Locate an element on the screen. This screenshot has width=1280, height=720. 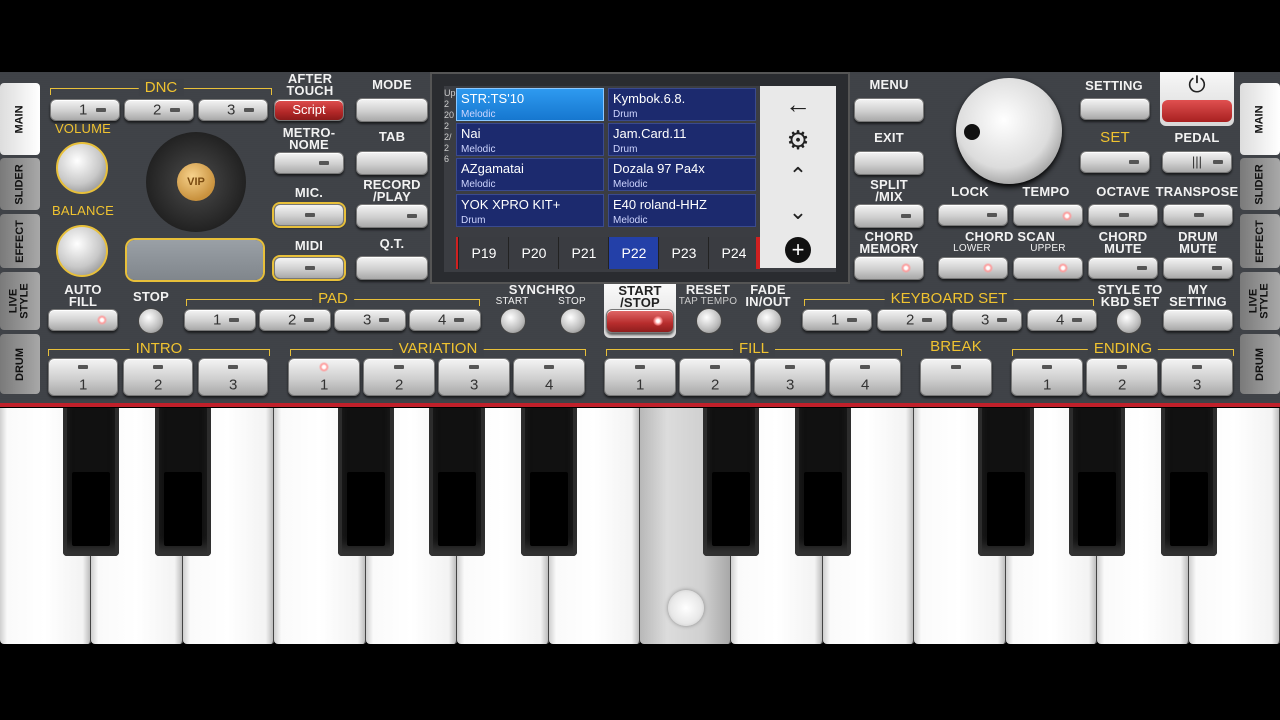
fill-button-1: 1 is located at coordinates (640, 377).